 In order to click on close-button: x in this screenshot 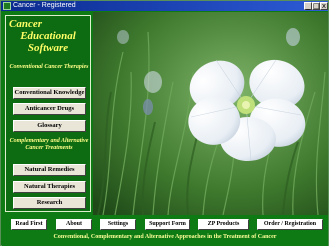, I will do `click(324, 6)`.